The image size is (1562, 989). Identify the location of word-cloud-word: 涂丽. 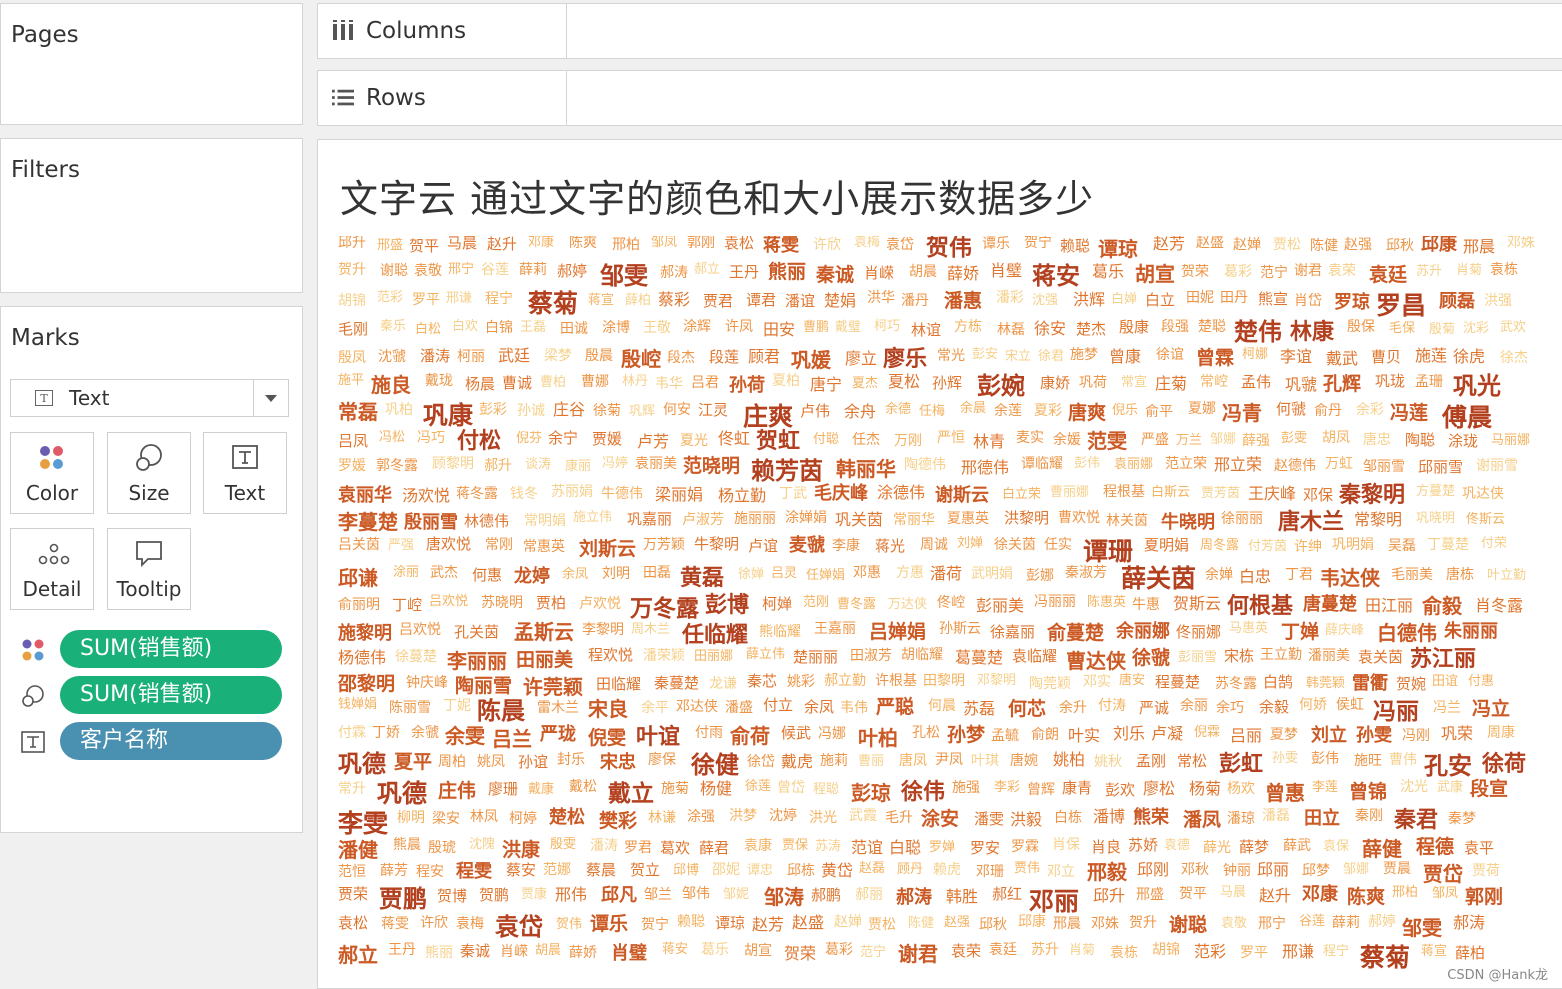
(406, 572).